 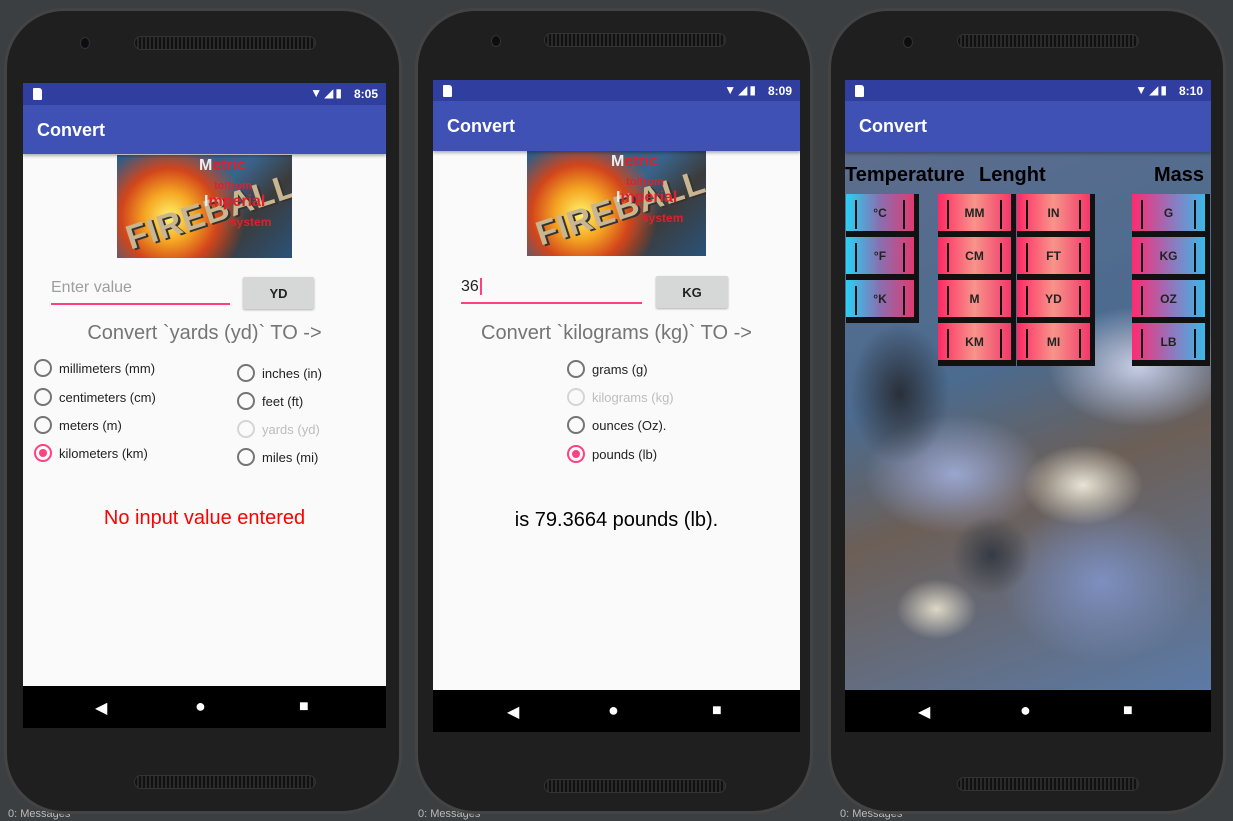 I want to click on radio-option: feet (ft), so click(x=270, y=401).